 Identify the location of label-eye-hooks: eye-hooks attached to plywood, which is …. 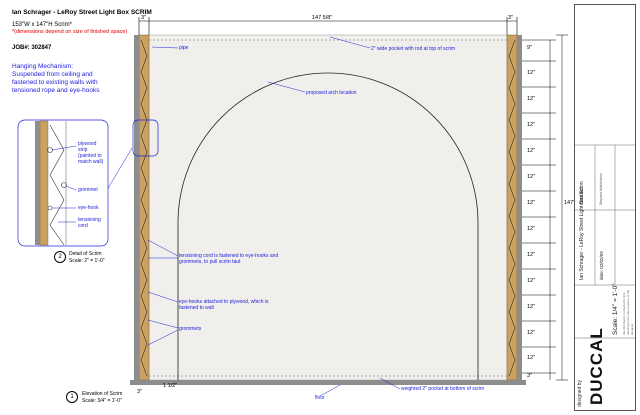
(224, 305).